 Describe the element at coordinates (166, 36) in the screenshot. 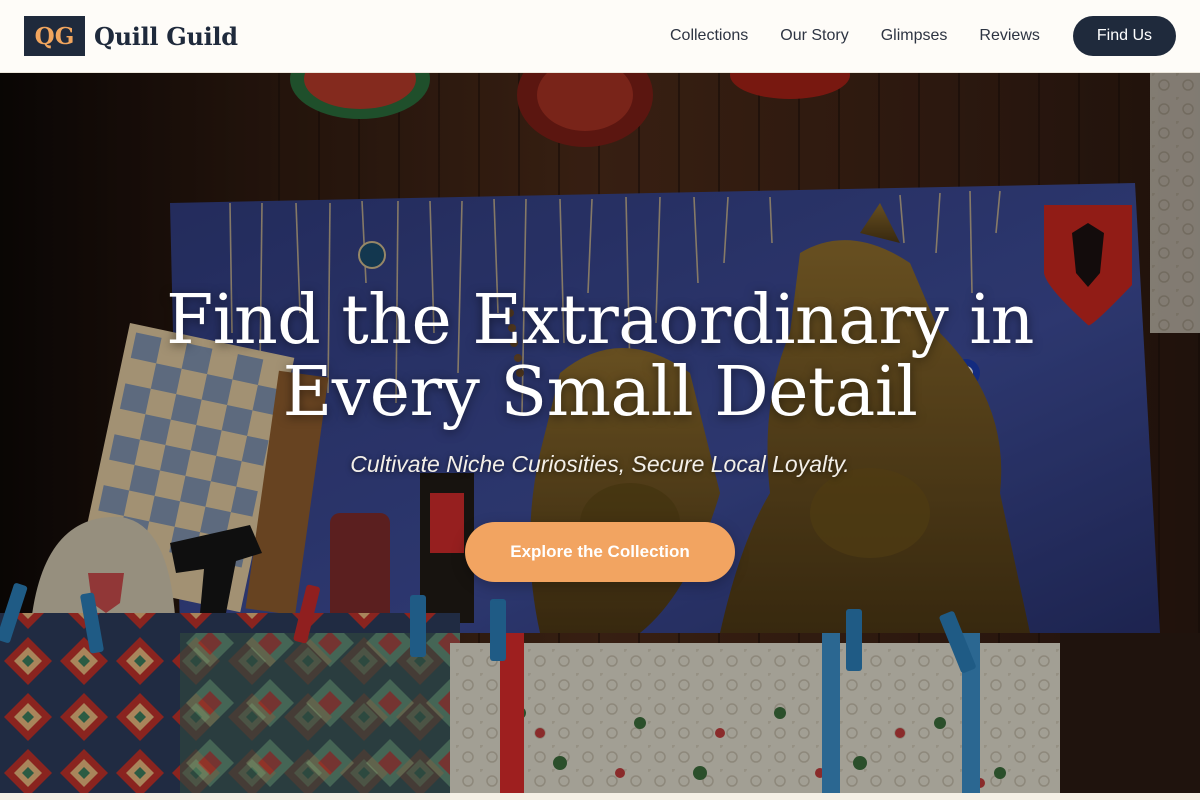

I see `brand-name: Quill Guild` at that location.